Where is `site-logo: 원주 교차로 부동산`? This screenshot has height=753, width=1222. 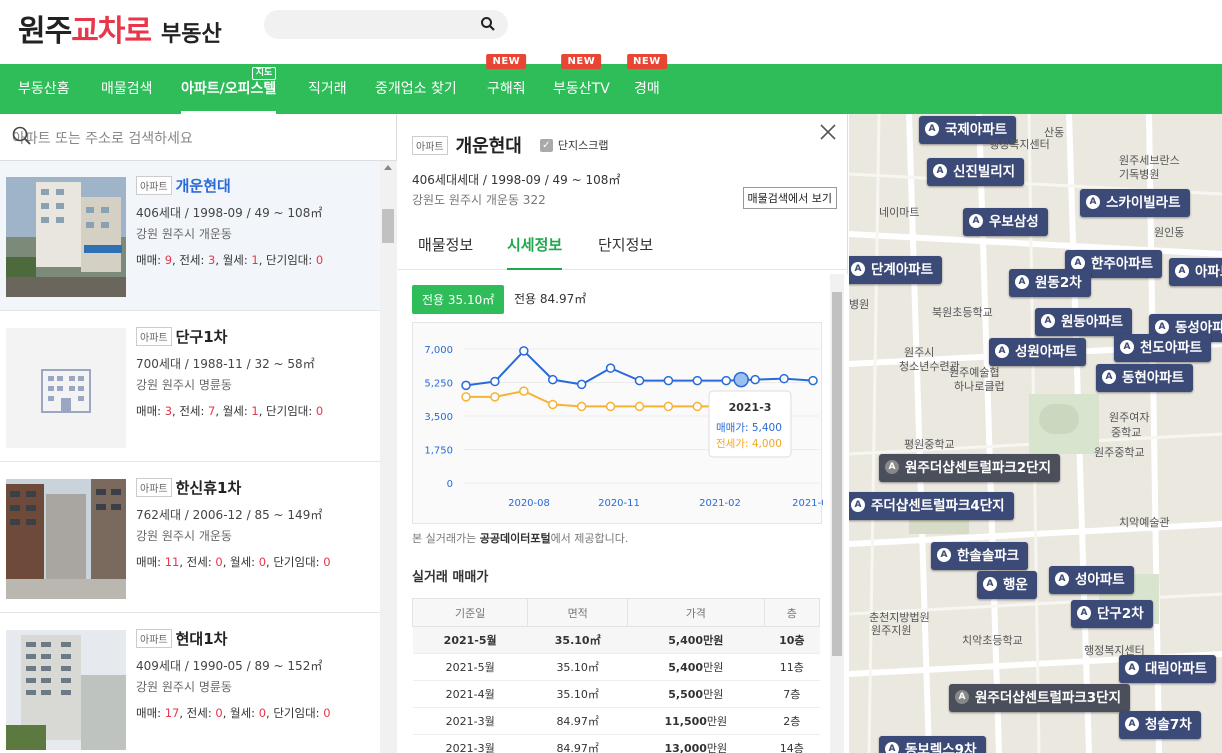
site-logo: 원주 교차로 부동산 is located at coordinates (120, 27).